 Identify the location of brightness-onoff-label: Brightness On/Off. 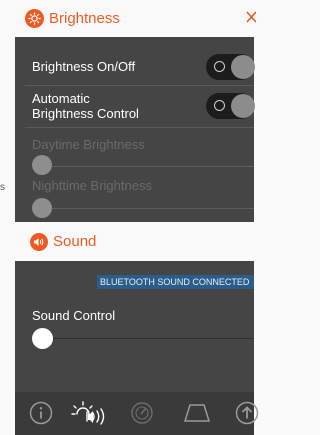
(84, 66).